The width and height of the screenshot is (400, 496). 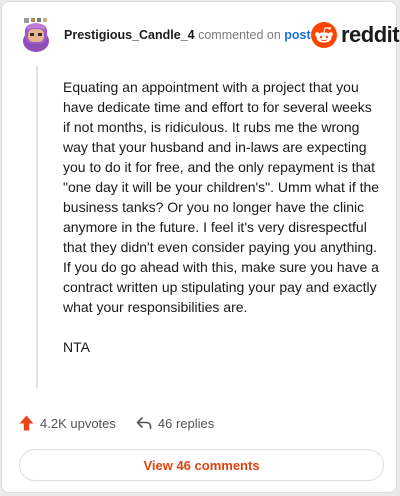 I want to click on reply-arrow-icon, so click(x=144, y=423).